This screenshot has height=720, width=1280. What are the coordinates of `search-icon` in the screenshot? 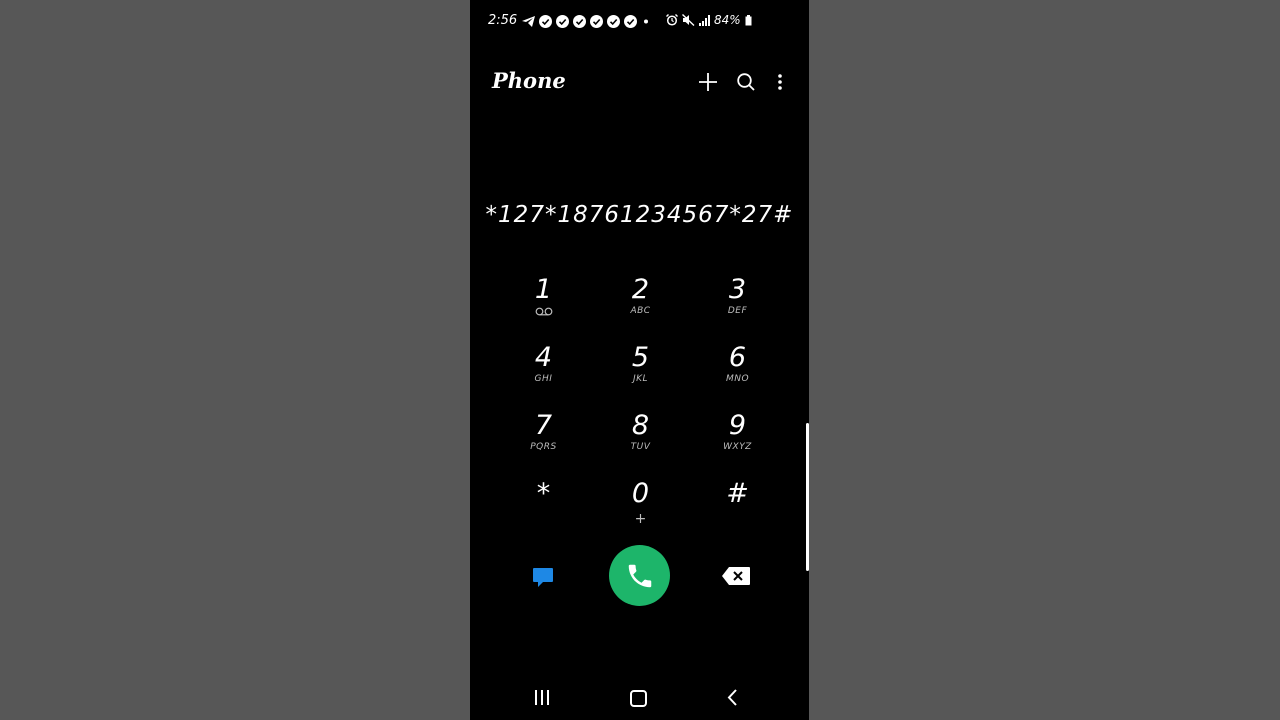 It's located at (746, 82).